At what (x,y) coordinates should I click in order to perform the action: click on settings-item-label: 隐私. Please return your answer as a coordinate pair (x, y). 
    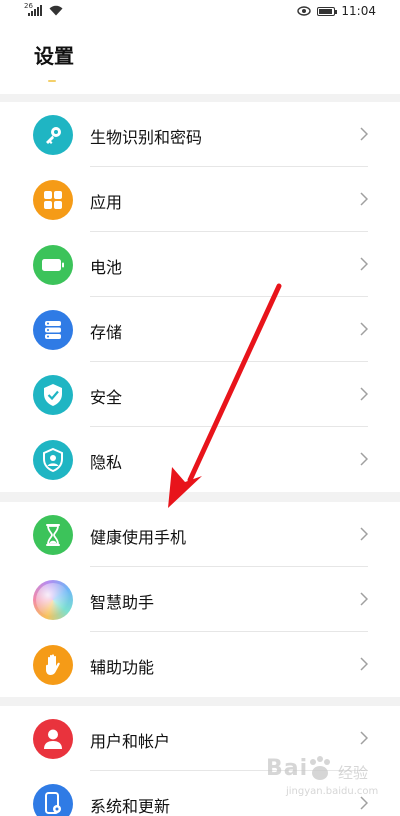
    Looking at the image, I should click on (106, 462).